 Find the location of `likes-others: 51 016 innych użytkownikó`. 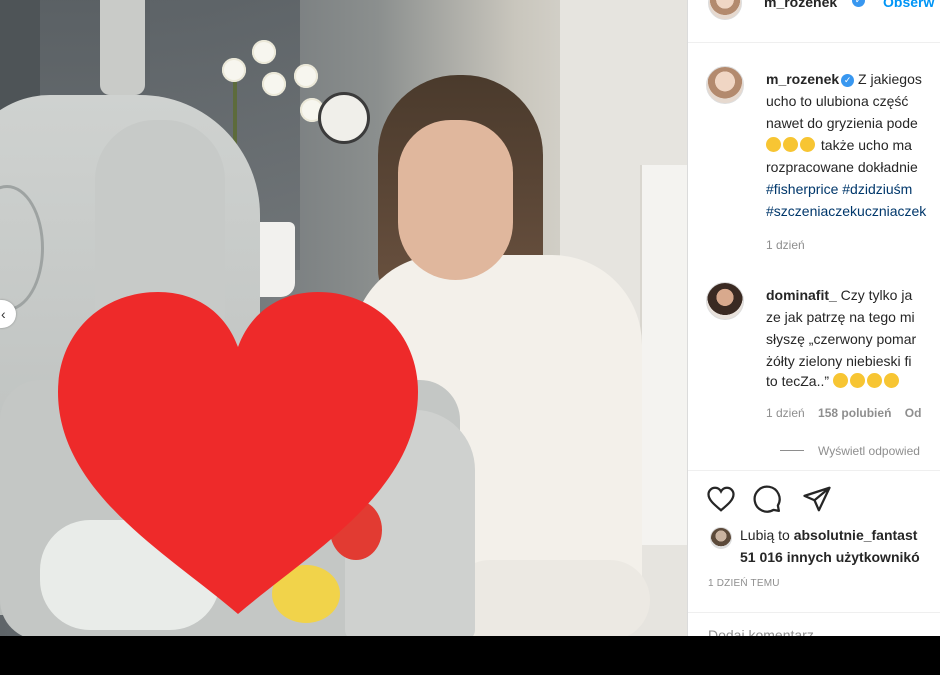

likes-others: 51 016 innych użytkownikó is located at coordinates (830, 557).